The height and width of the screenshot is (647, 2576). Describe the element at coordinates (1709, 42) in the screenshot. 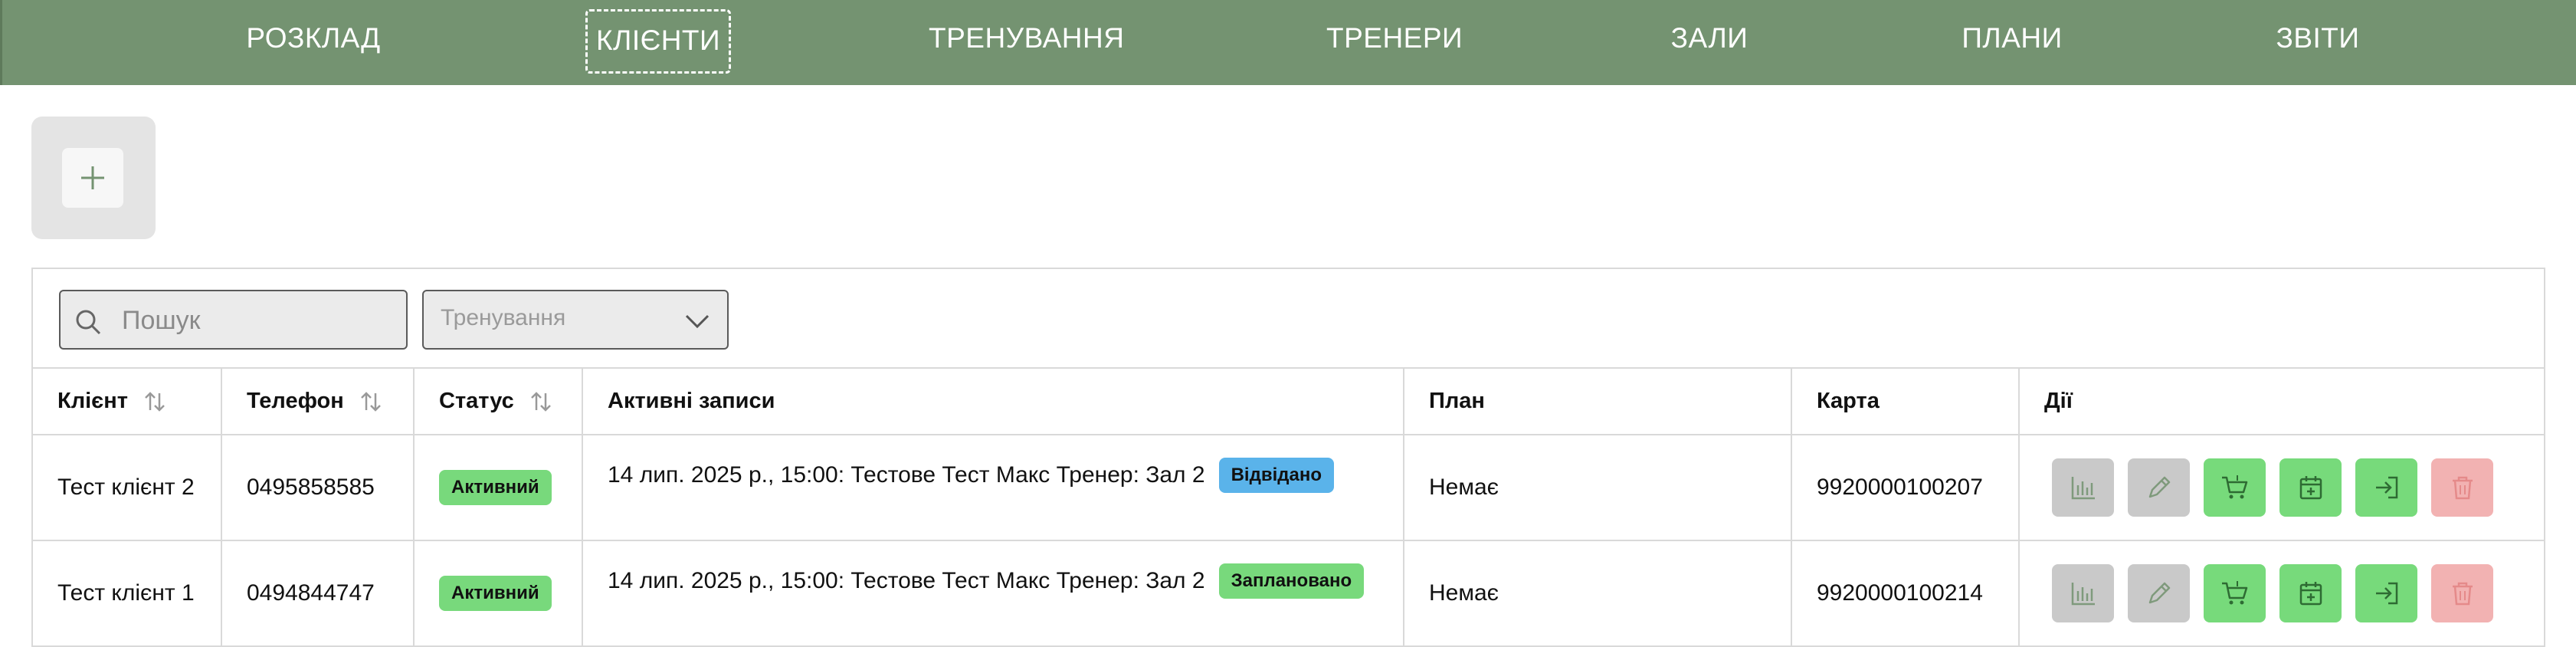

I see `nav-item-halls: ЗАЛИ` at that location.